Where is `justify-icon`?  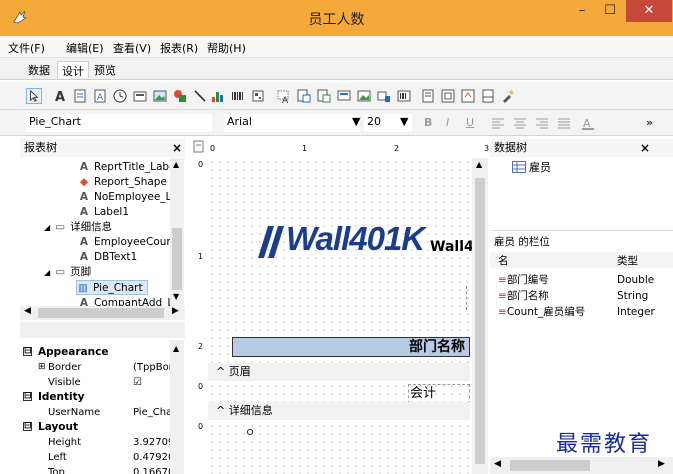 justify-icon is located at coordinates (564, 123).